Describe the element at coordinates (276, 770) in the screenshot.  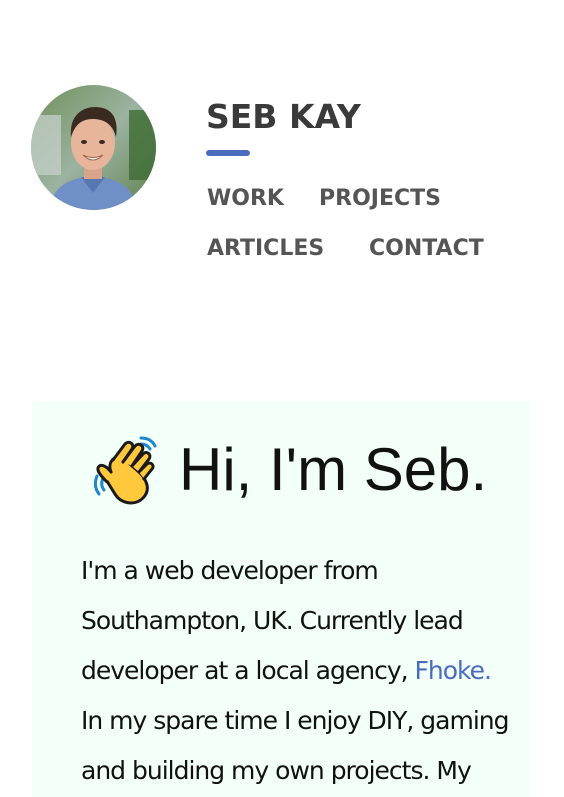
I see `bio-line: and building my own projects. My` at that location.